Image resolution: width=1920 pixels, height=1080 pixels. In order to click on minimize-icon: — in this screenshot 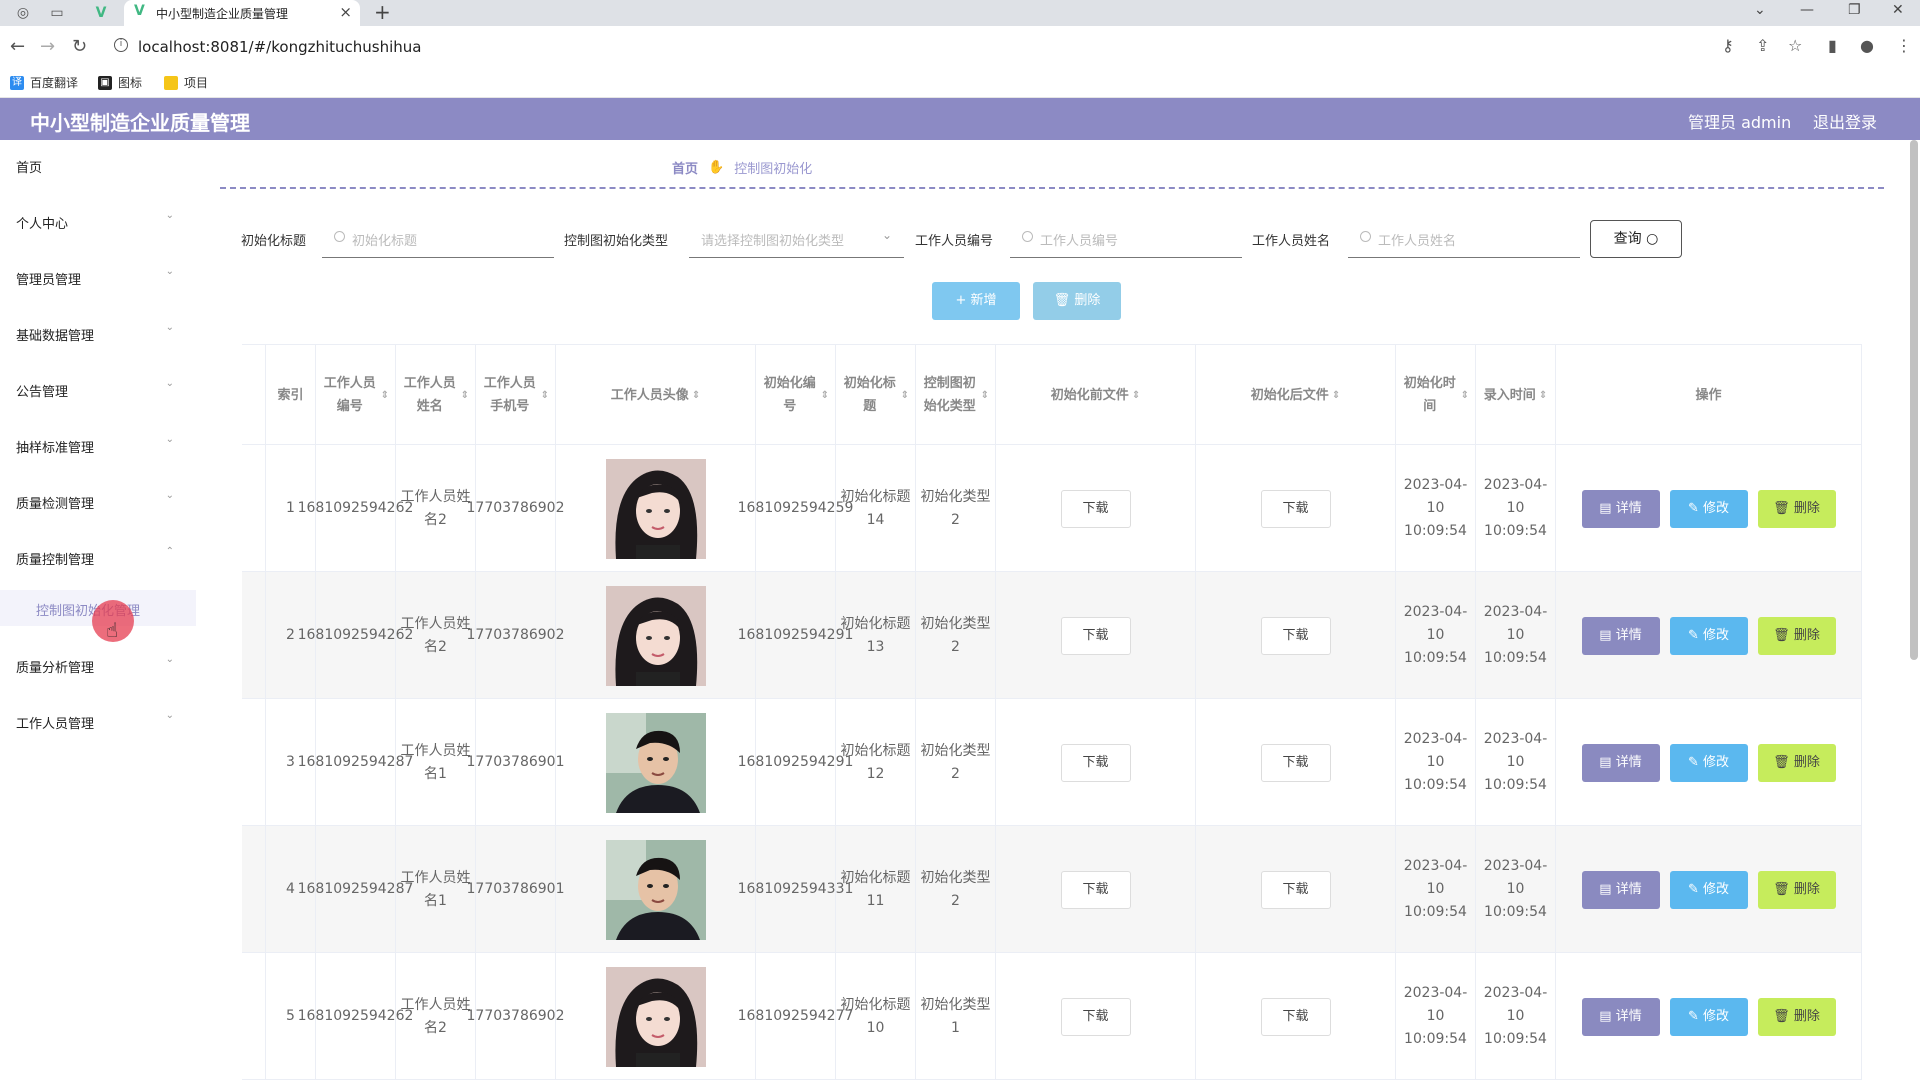, I will do `click(1807, 10)`.